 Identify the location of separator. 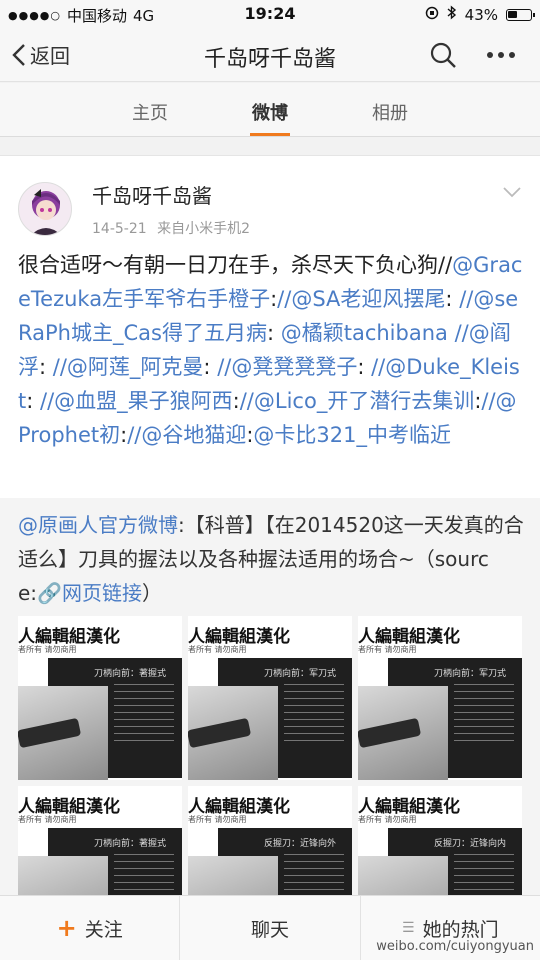
(451, 333).